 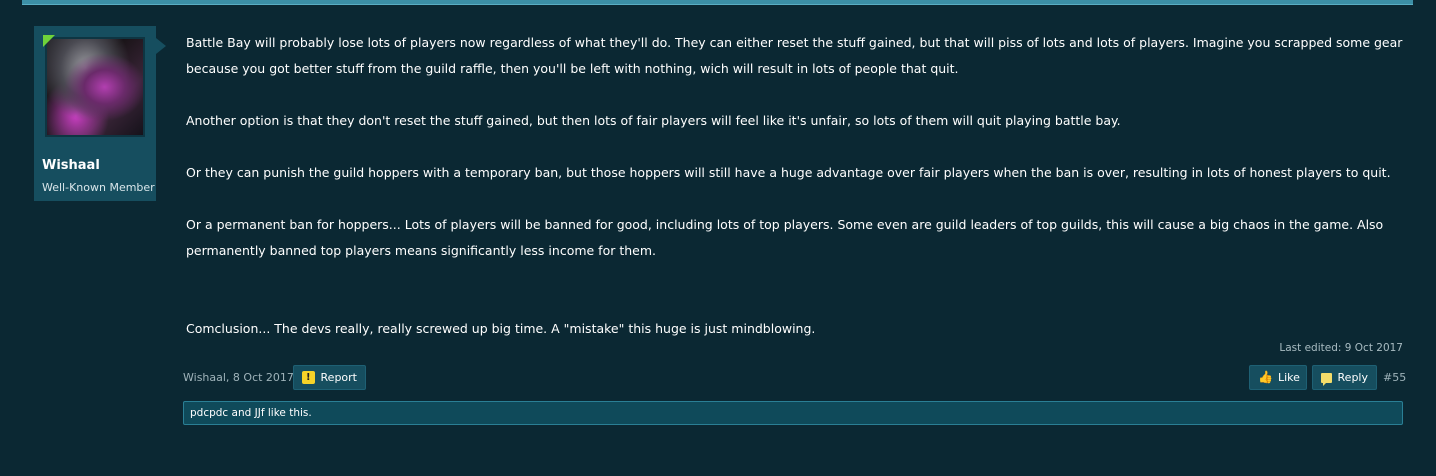 I want to click on username-link: Wishaal, so click(x=71, y=165).